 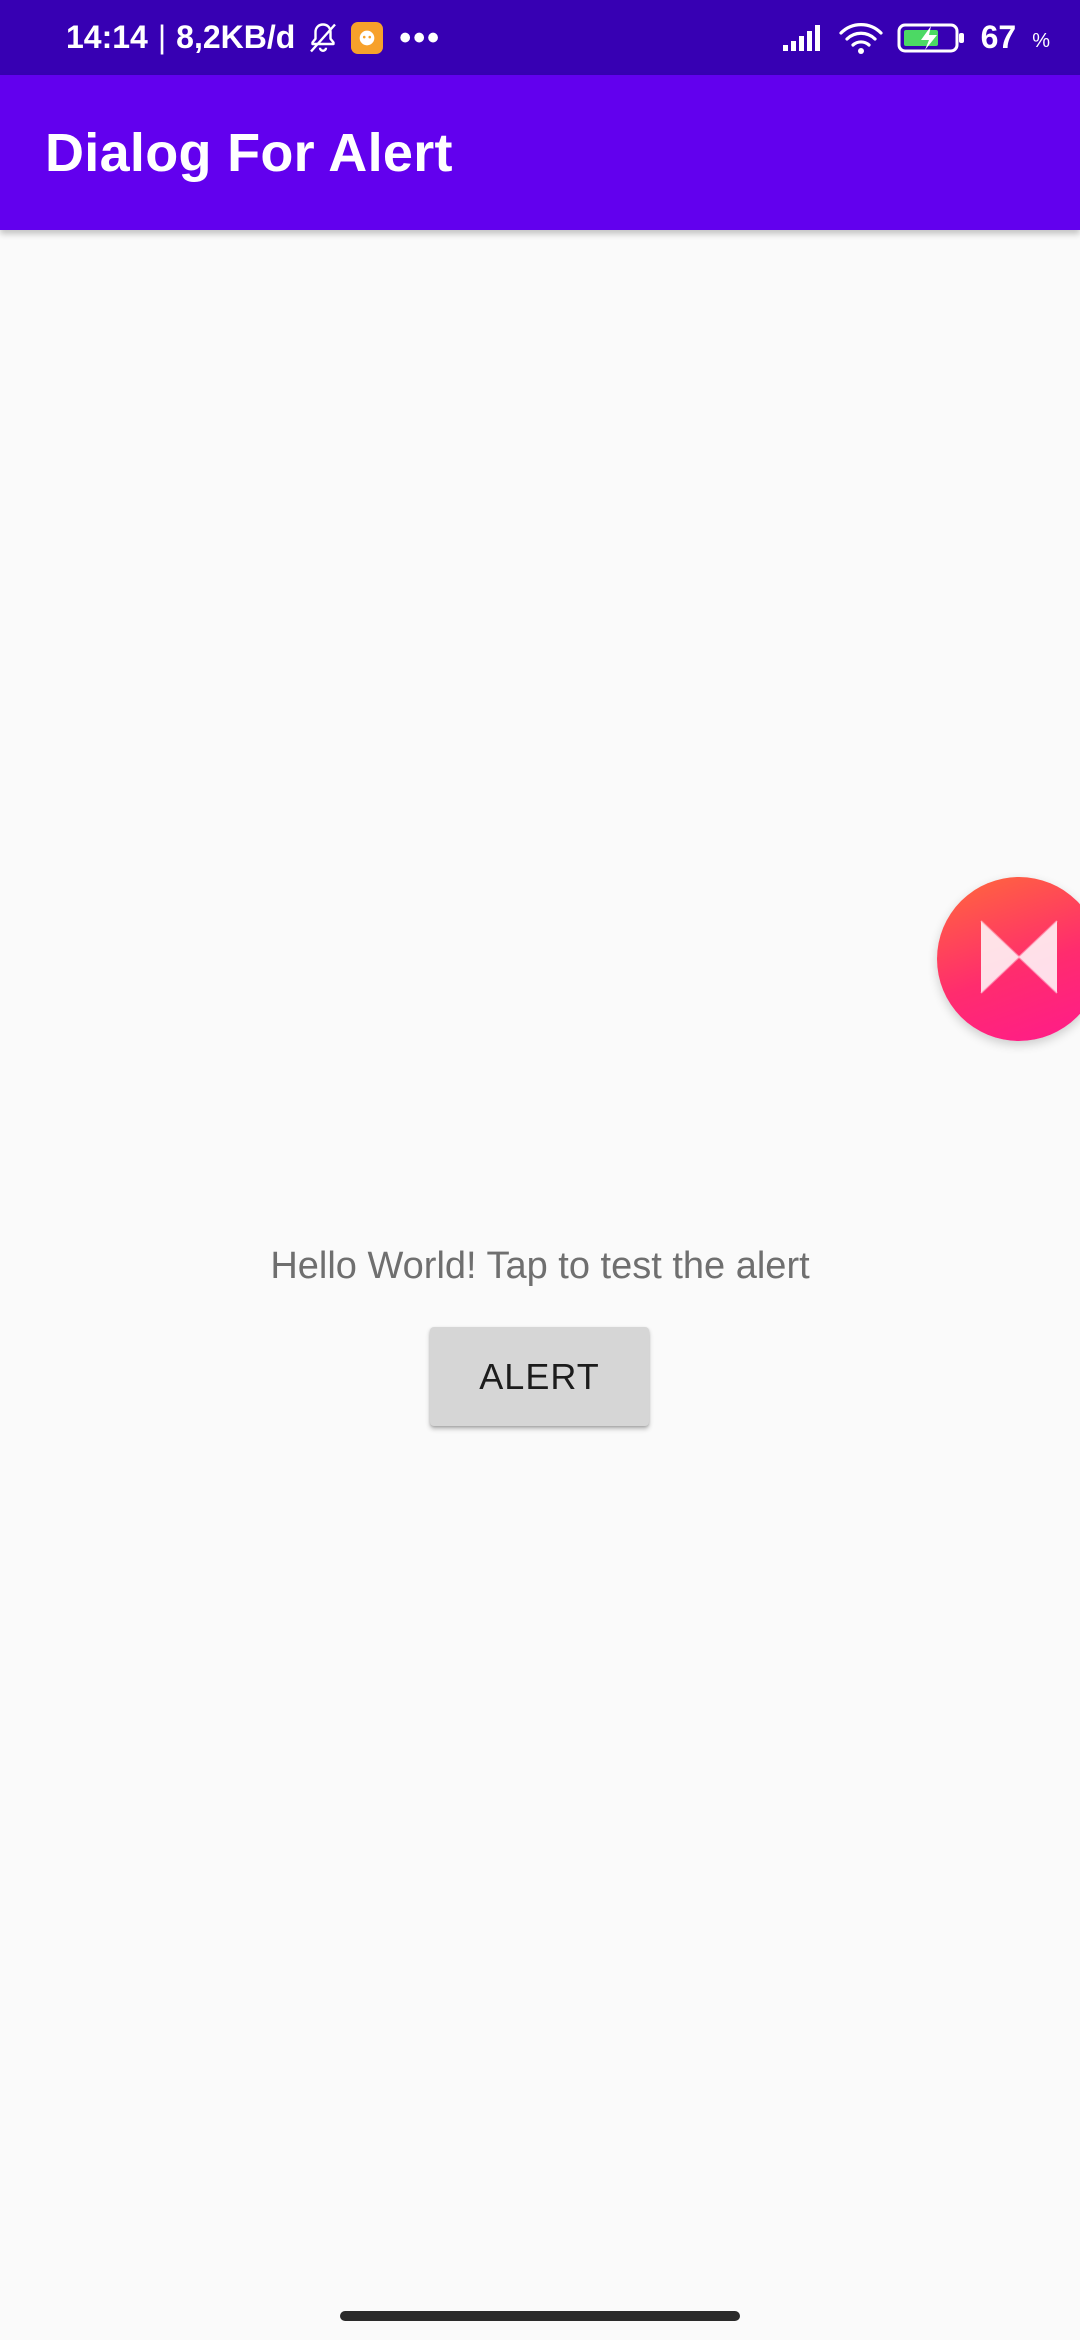 What do you see at coordinates (540, 2316) in the screenshot?
I see `gesture-nav-handle` at bounding box center [540, 2316].